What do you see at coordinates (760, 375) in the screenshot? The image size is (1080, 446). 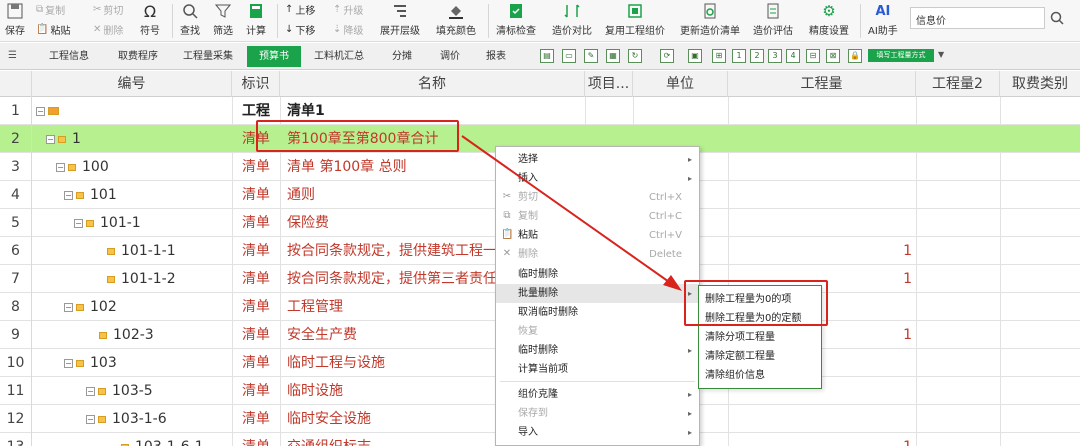 I see `submenu-clear-pricing-info: 清除组价信息` at bounding box center [760, 375].